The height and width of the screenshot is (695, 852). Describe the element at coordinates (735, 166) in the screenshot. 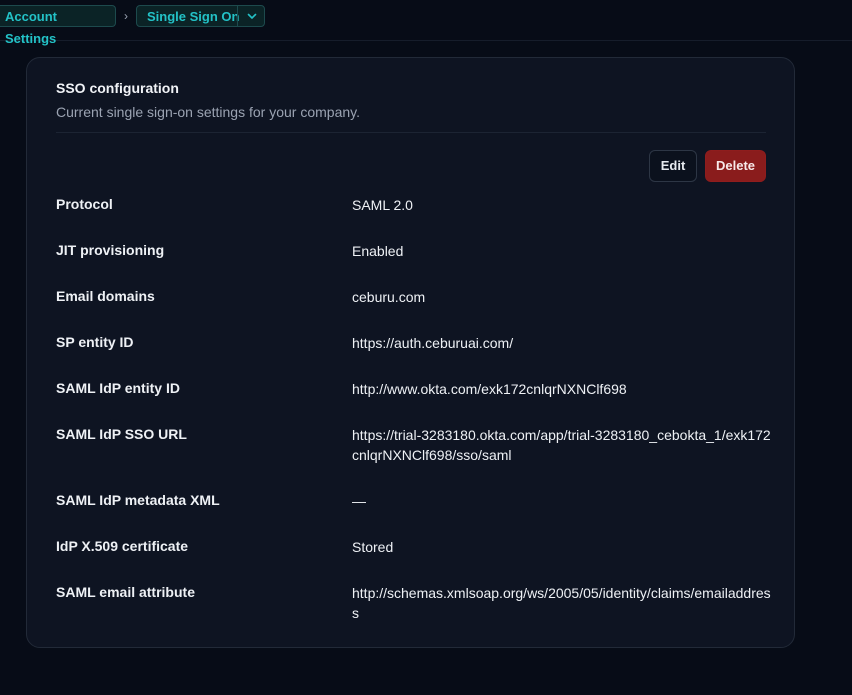

I see `delete-button: Delete` at that location.